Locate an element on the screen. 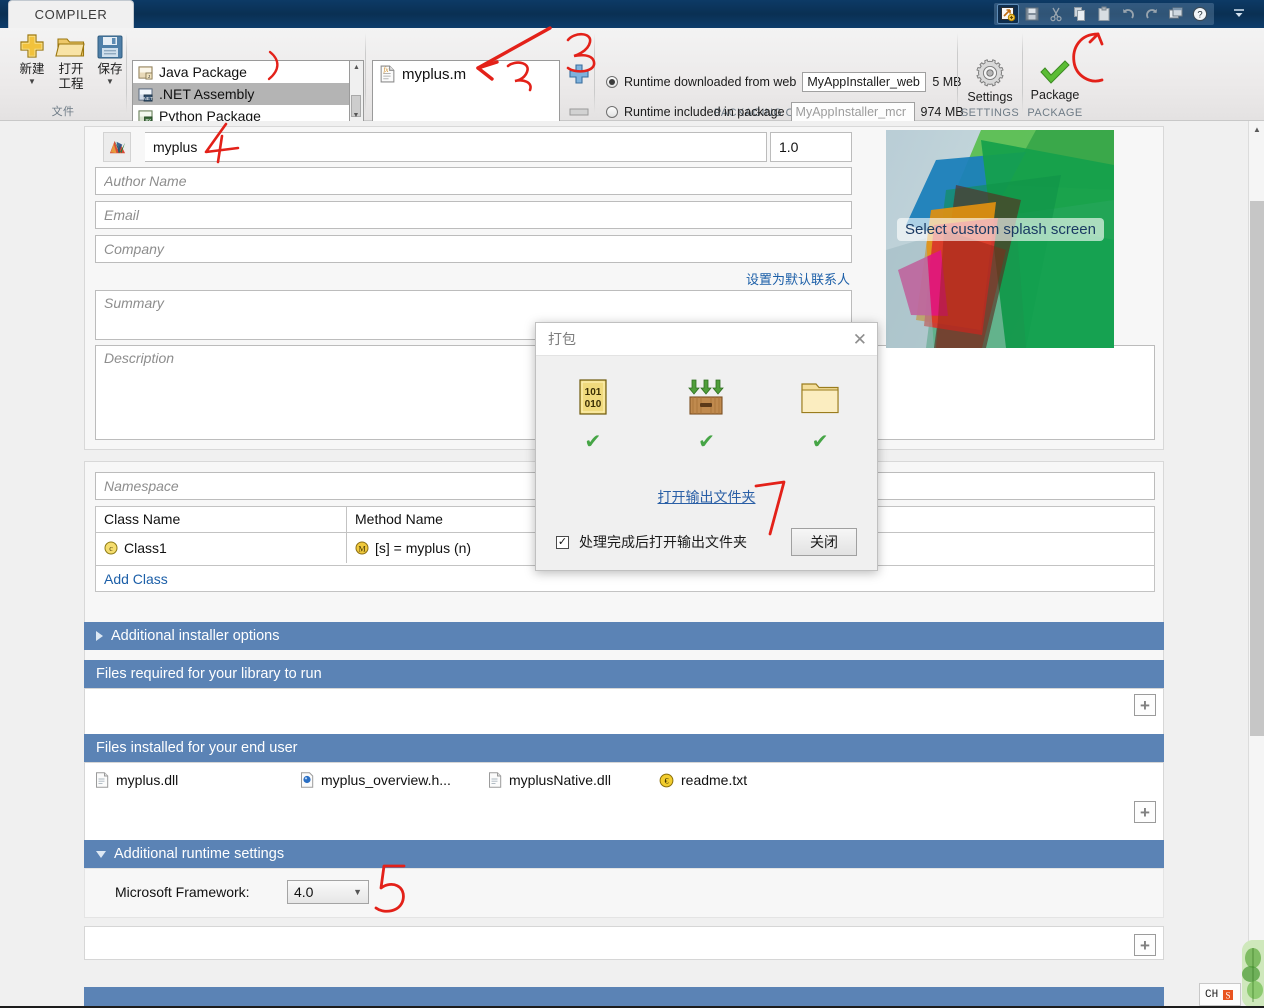 The image size is (1264, 1008). app-name-input is located at coordinates (456, 147).